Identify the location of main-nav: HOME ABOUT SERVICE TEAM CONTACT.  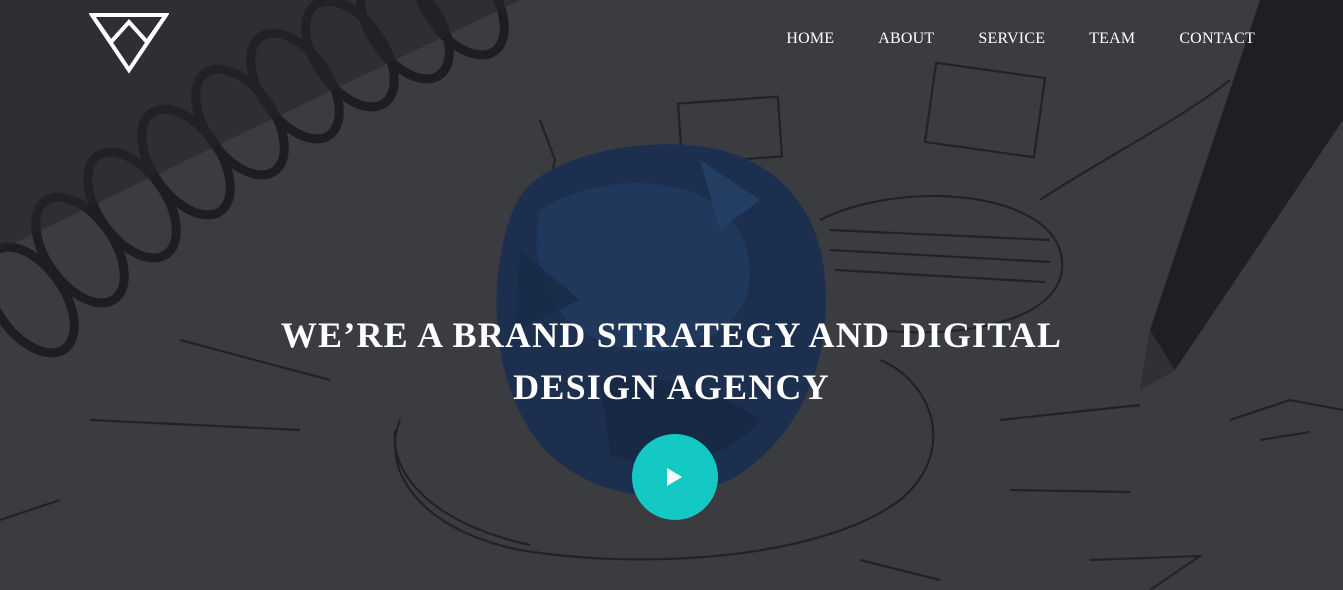
(998, 39).